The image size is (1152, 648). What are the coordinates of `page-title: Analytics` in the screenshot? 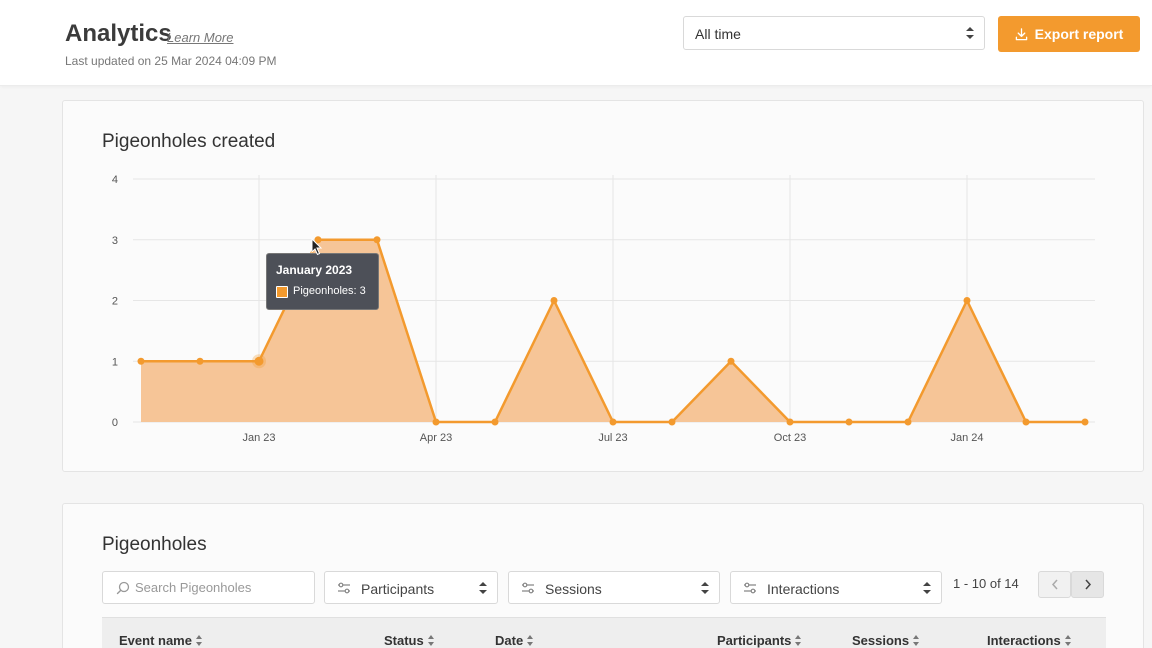 It's located at (118, 33).